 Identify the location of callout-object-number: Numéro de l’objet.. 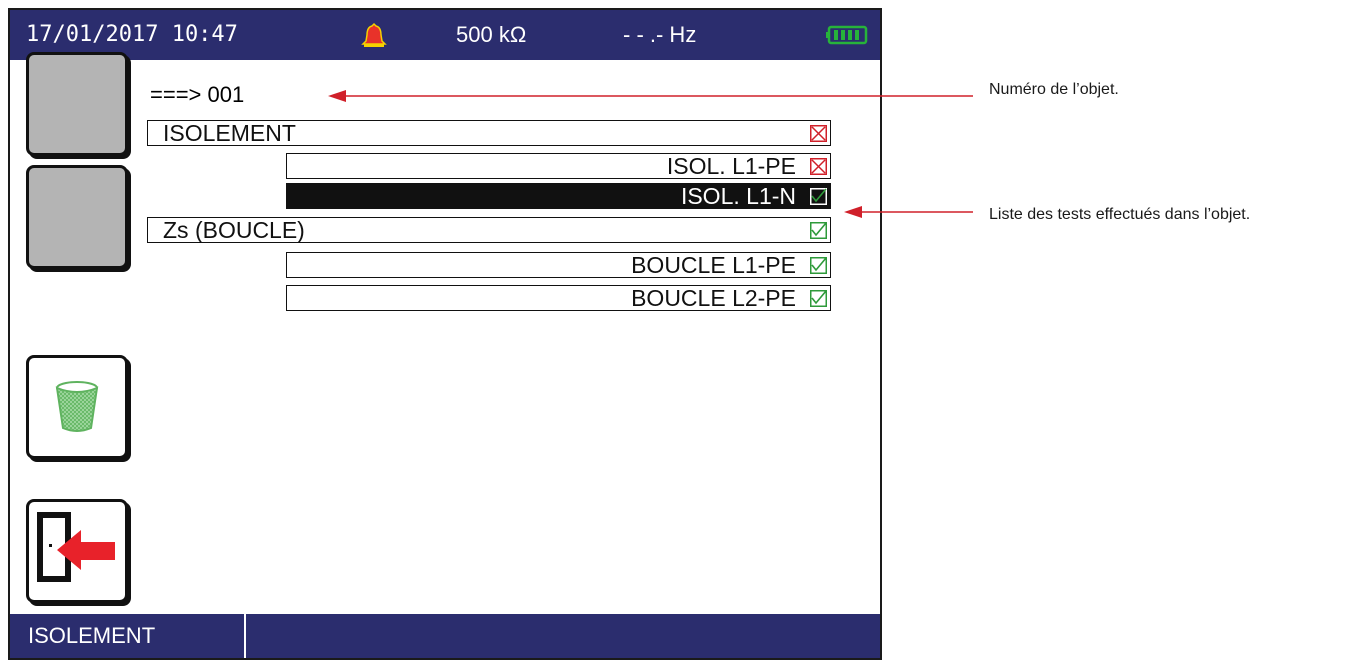
(1054, 89).